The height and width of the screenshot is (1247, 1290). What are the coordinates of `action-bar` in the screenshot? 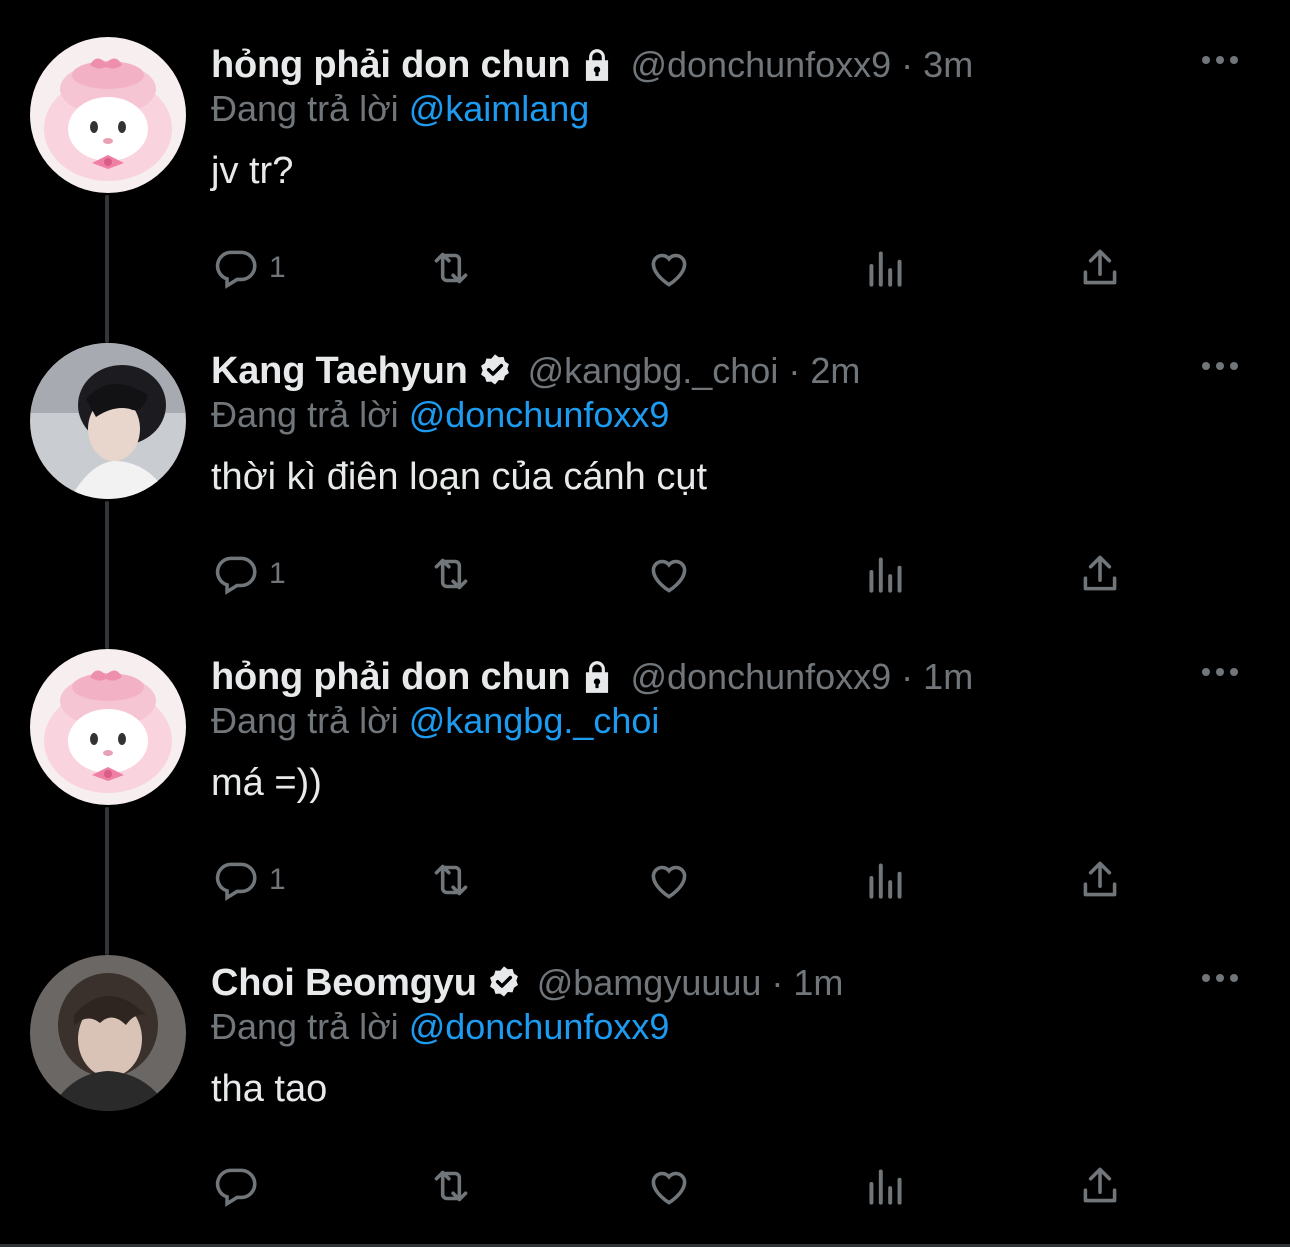 It's located at (671, 1186).